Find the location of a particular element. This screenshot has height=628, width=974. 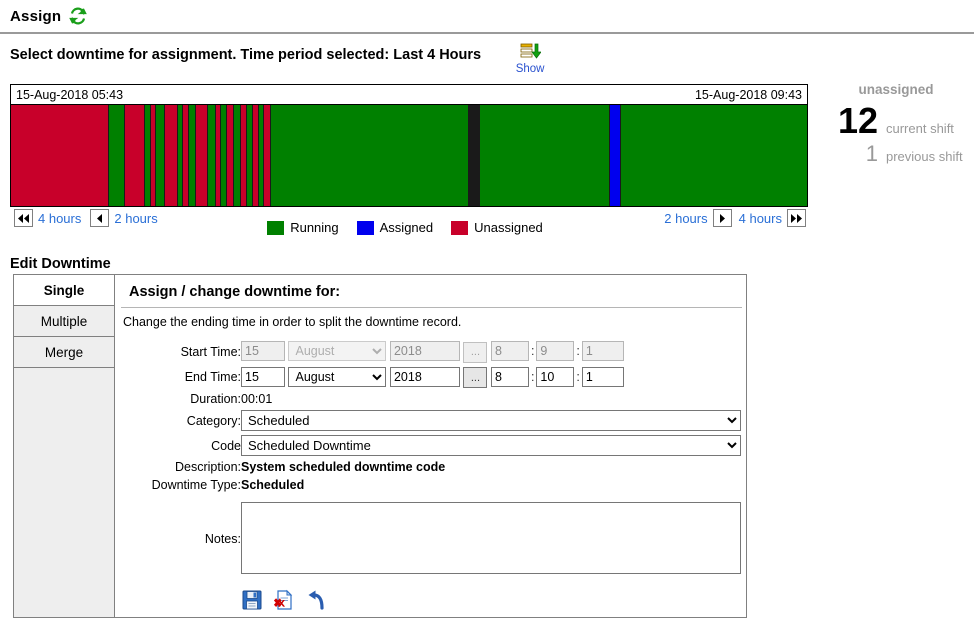

refresh-sync-icon is located at coordinates (78, 16).